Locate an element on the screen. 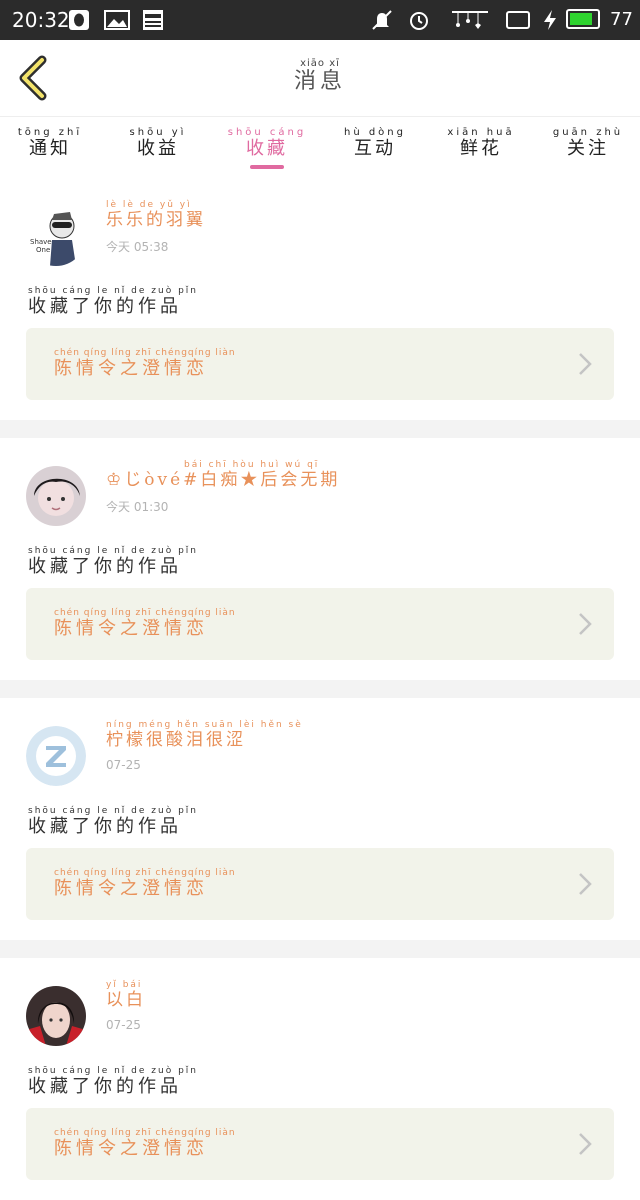 This screenshot has width=640, height=1200. tab-earnings: shōu yì 收益 is located at coordinates (158, 143).